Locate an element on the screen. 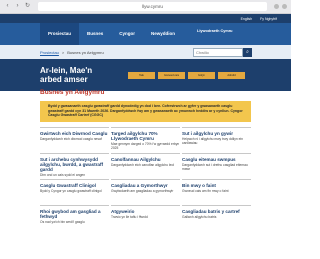 Image resolution: width=320 pixels, height=259 pixels. nav-item-llywodraeth: Llywodraeth Cymru is located at coordinates (214, 34).